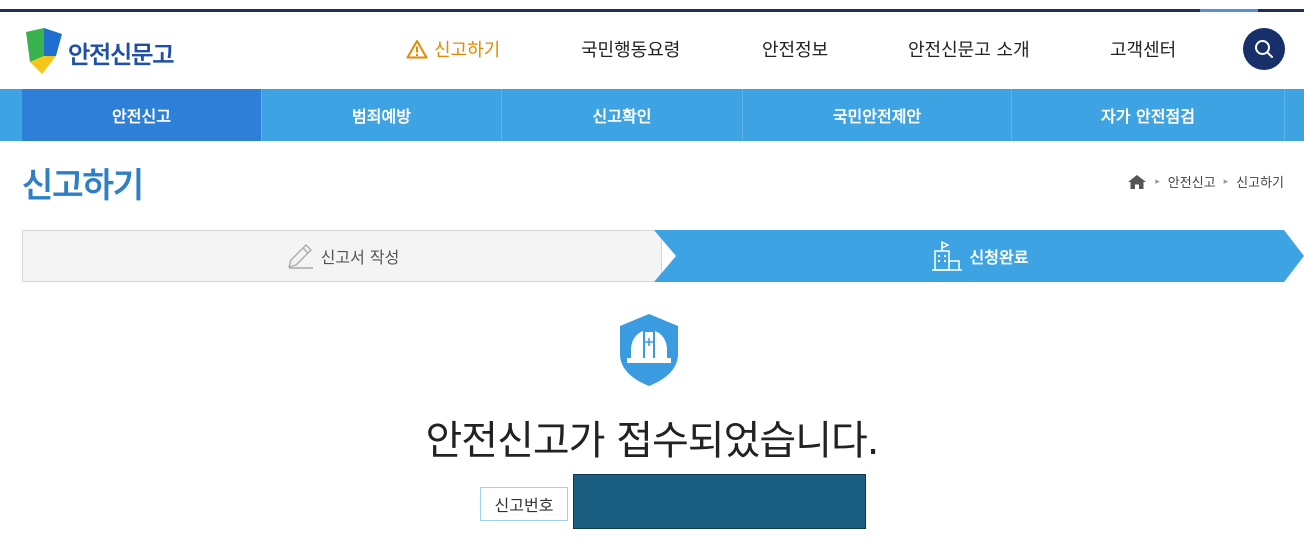 The height and width of the screenshot is (552, 1304). What do you see at coordinates (622, 115) in the screenshot?
I see `subnav-item-report-check: 신고확인` at bounding box center [622, 115].